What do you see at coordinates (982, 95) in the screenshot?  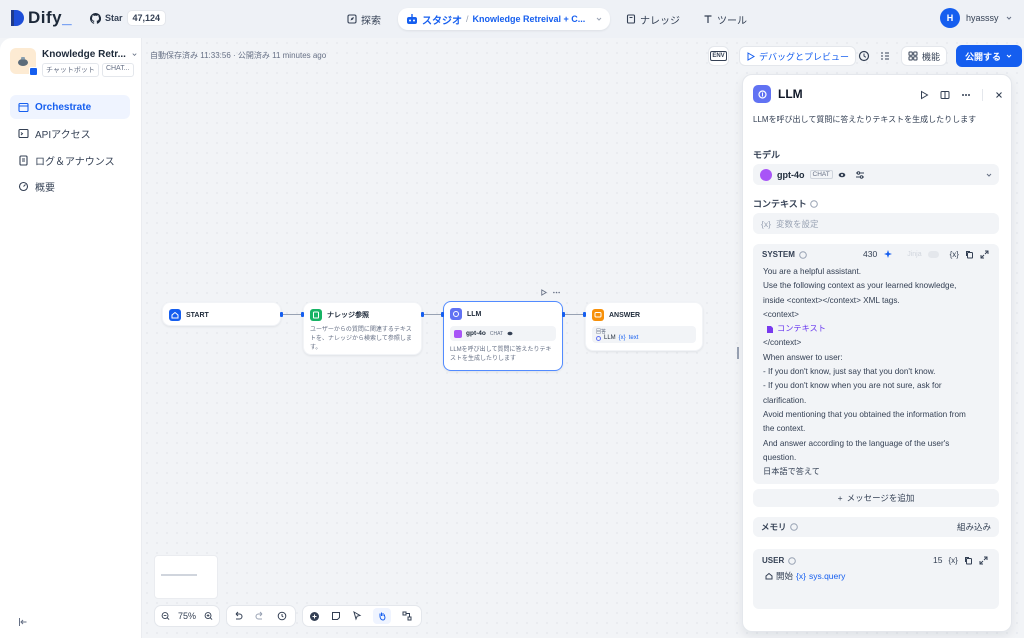 I see `divider` at bounding box center [982, 95].